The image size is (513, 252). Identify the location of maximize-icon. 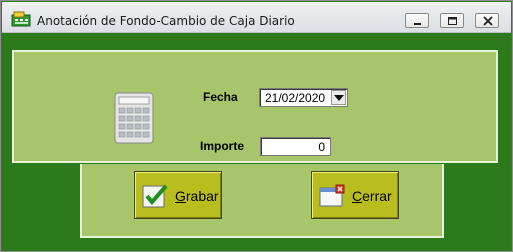
(452, 21).